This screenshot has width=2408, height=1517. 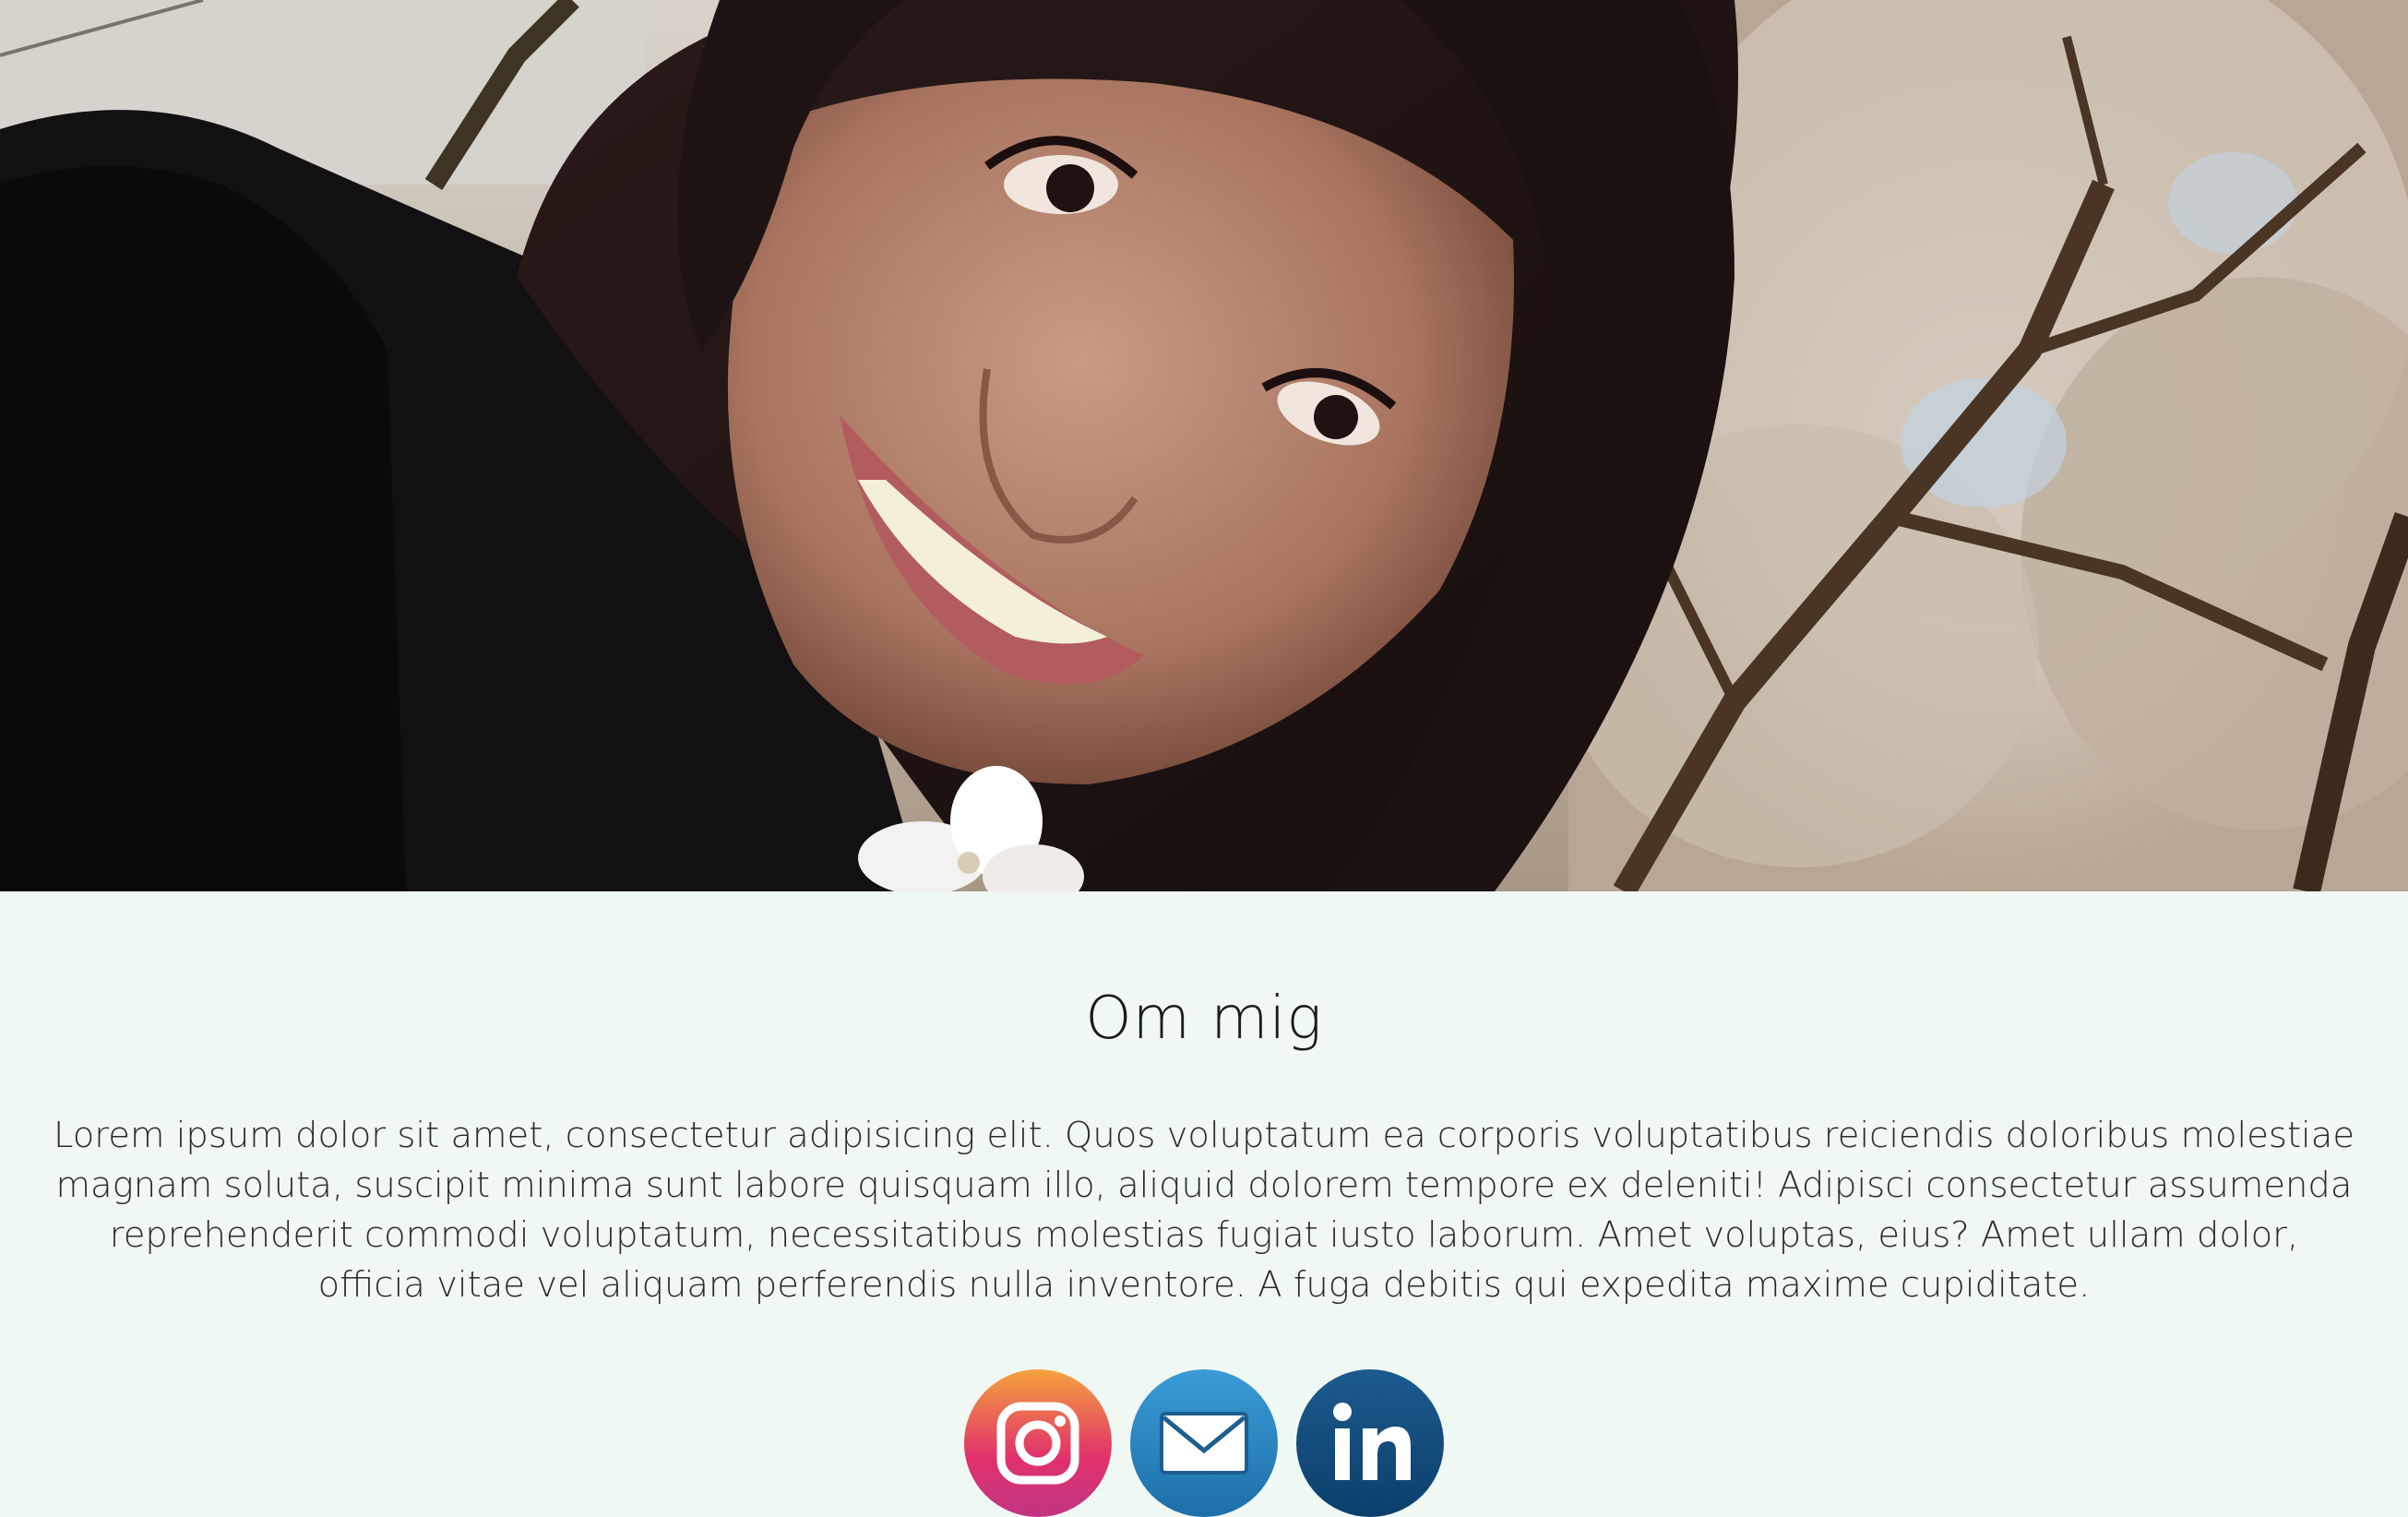 I want to click on about-title: Om mig, so click(x=1204, y=1019).